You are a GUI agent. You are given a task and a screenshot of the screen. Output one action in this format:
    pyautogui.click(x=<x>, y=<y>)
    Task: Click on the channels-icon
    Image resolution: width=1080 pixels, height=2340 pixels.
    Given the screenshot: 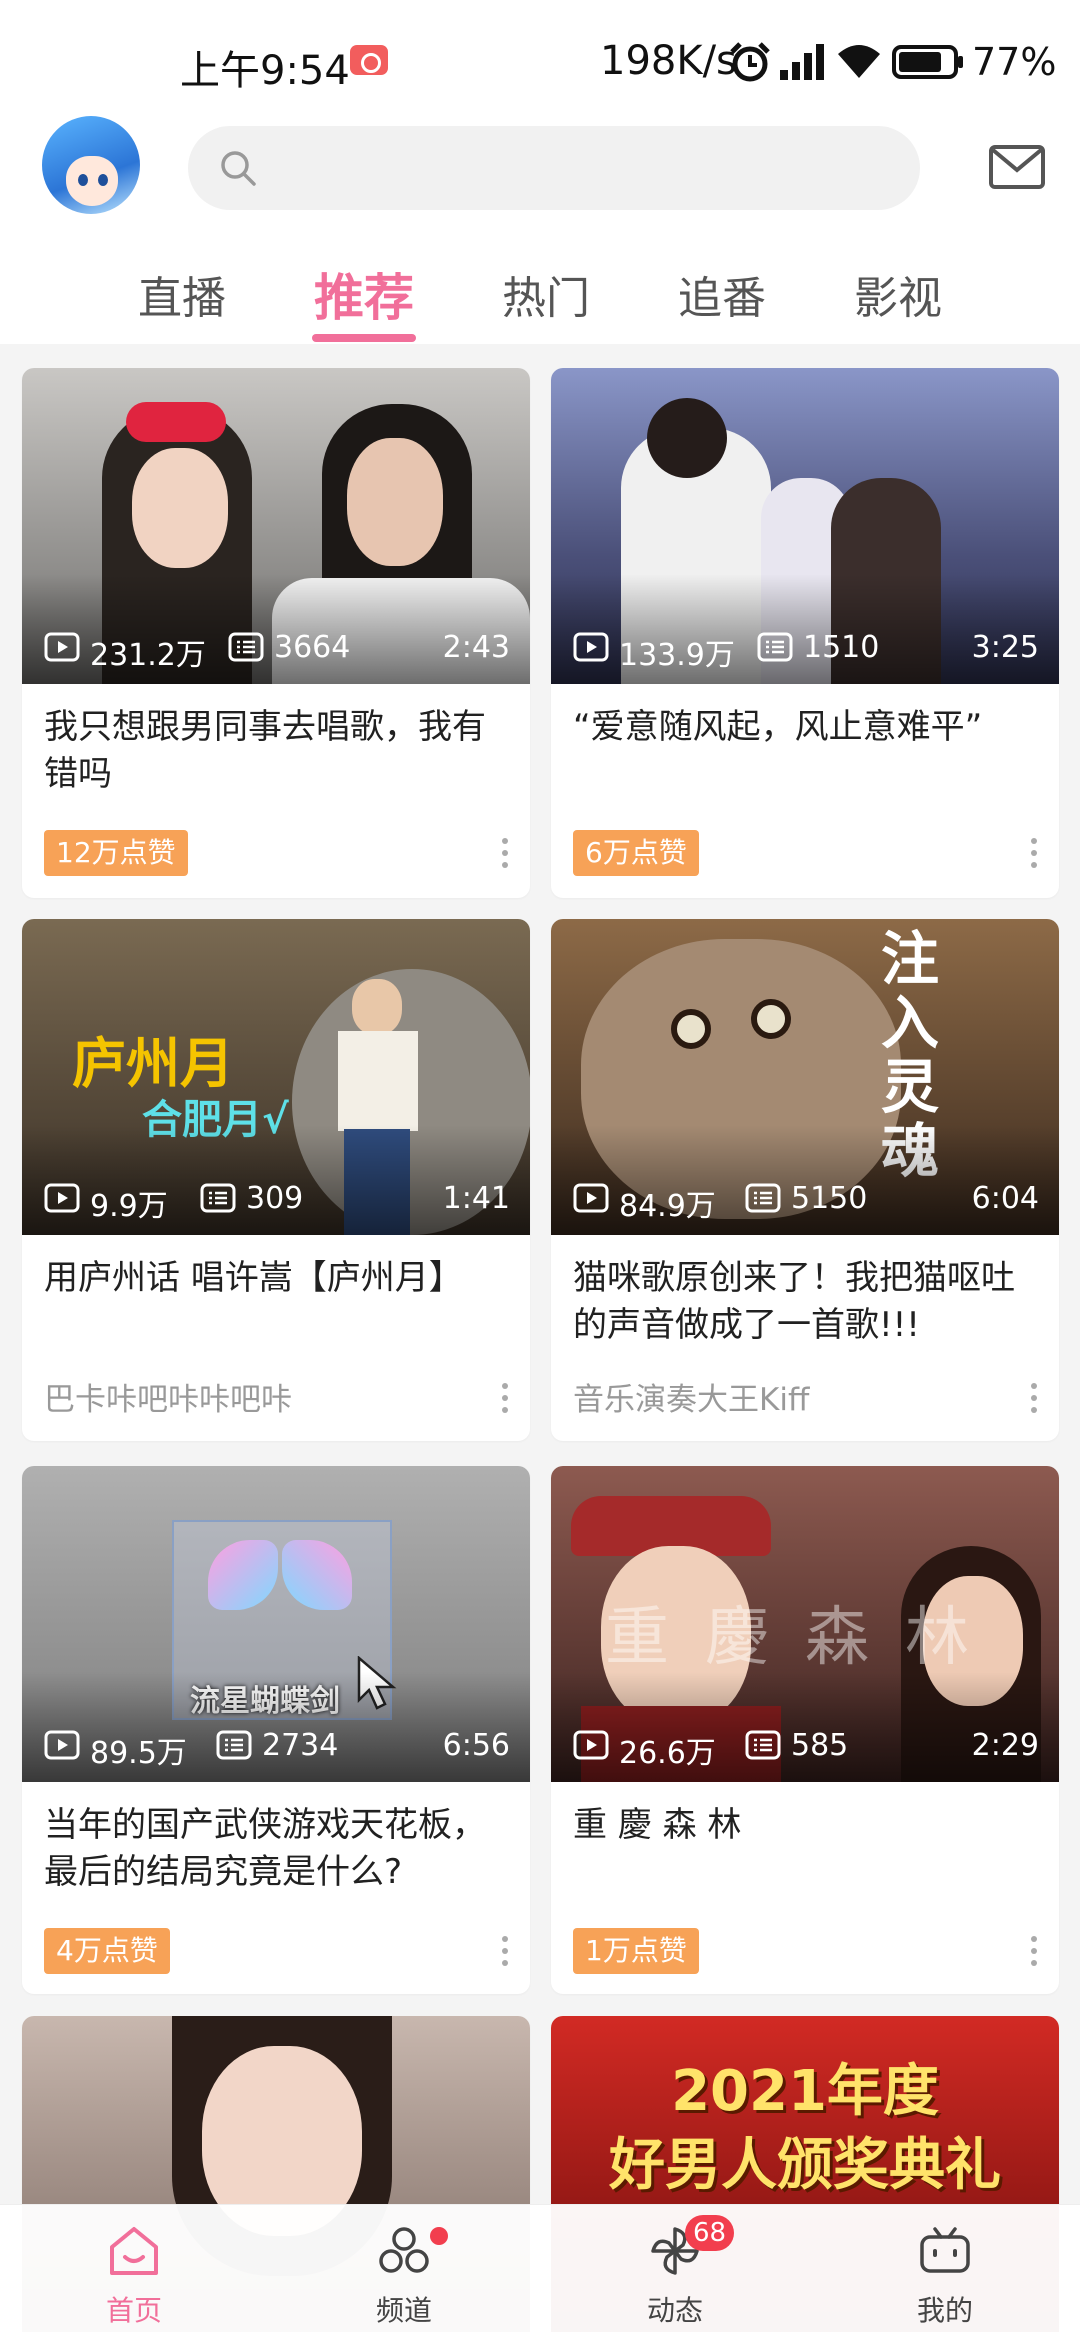 What is the action you would take?
    pyautogui.click(x=404, y=2250)
    